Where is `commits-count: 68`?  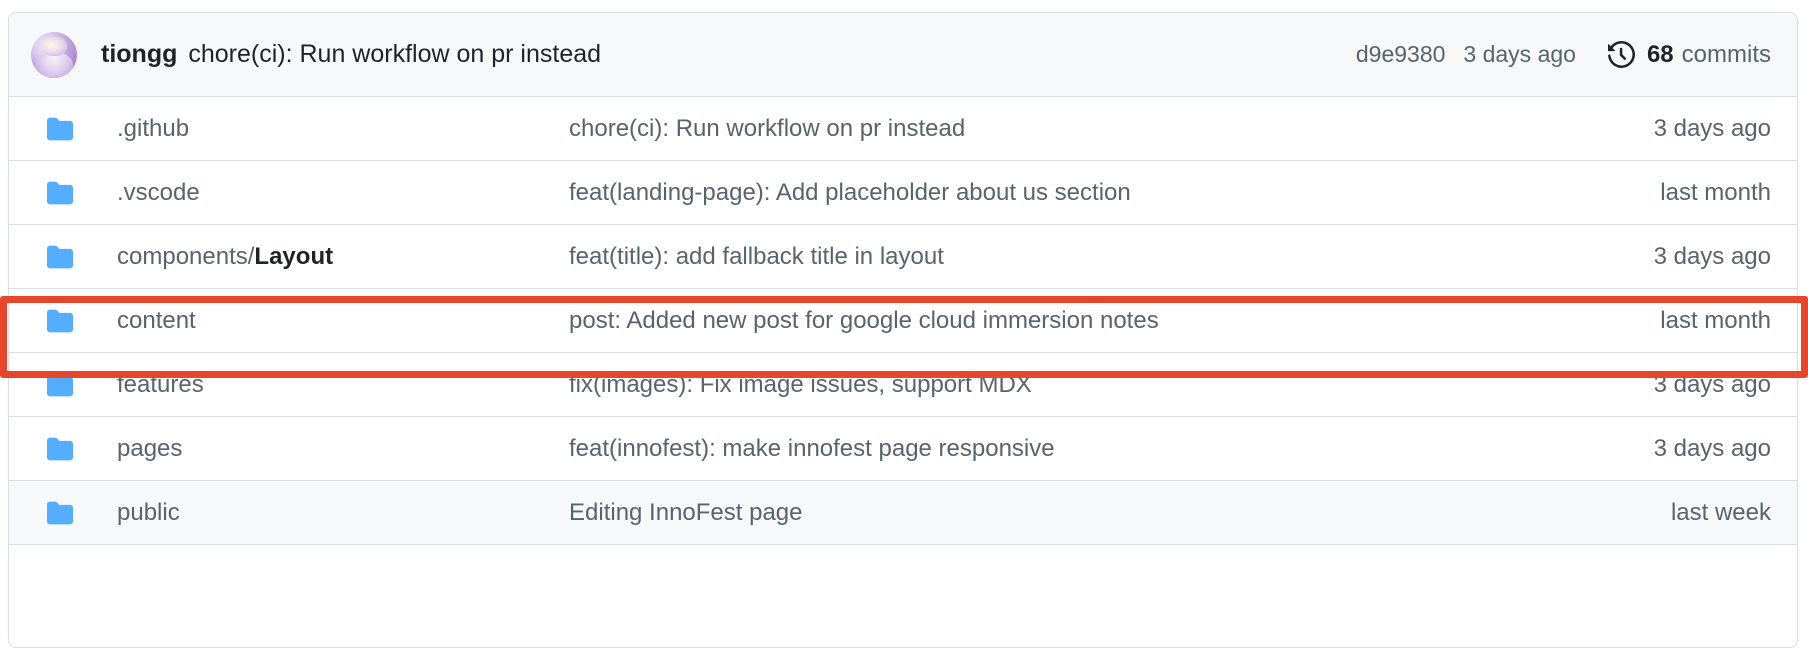
commits-count: 68 is located at coordinates (1660, 54).